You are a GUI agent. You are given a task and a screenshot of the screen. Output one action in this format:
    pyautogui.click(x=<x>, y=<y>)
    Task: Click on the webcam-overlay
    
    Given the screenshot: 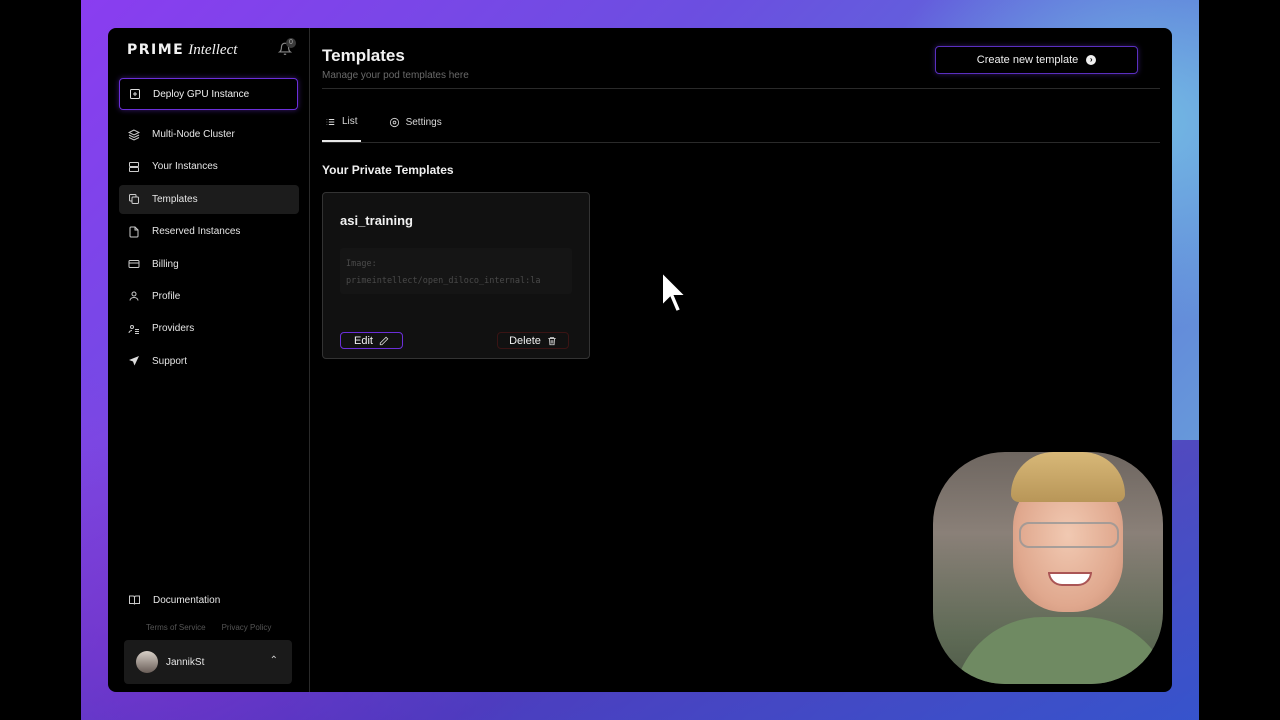 What is the action you would take?
    pyautogui.click(x=1048, y=568)
    